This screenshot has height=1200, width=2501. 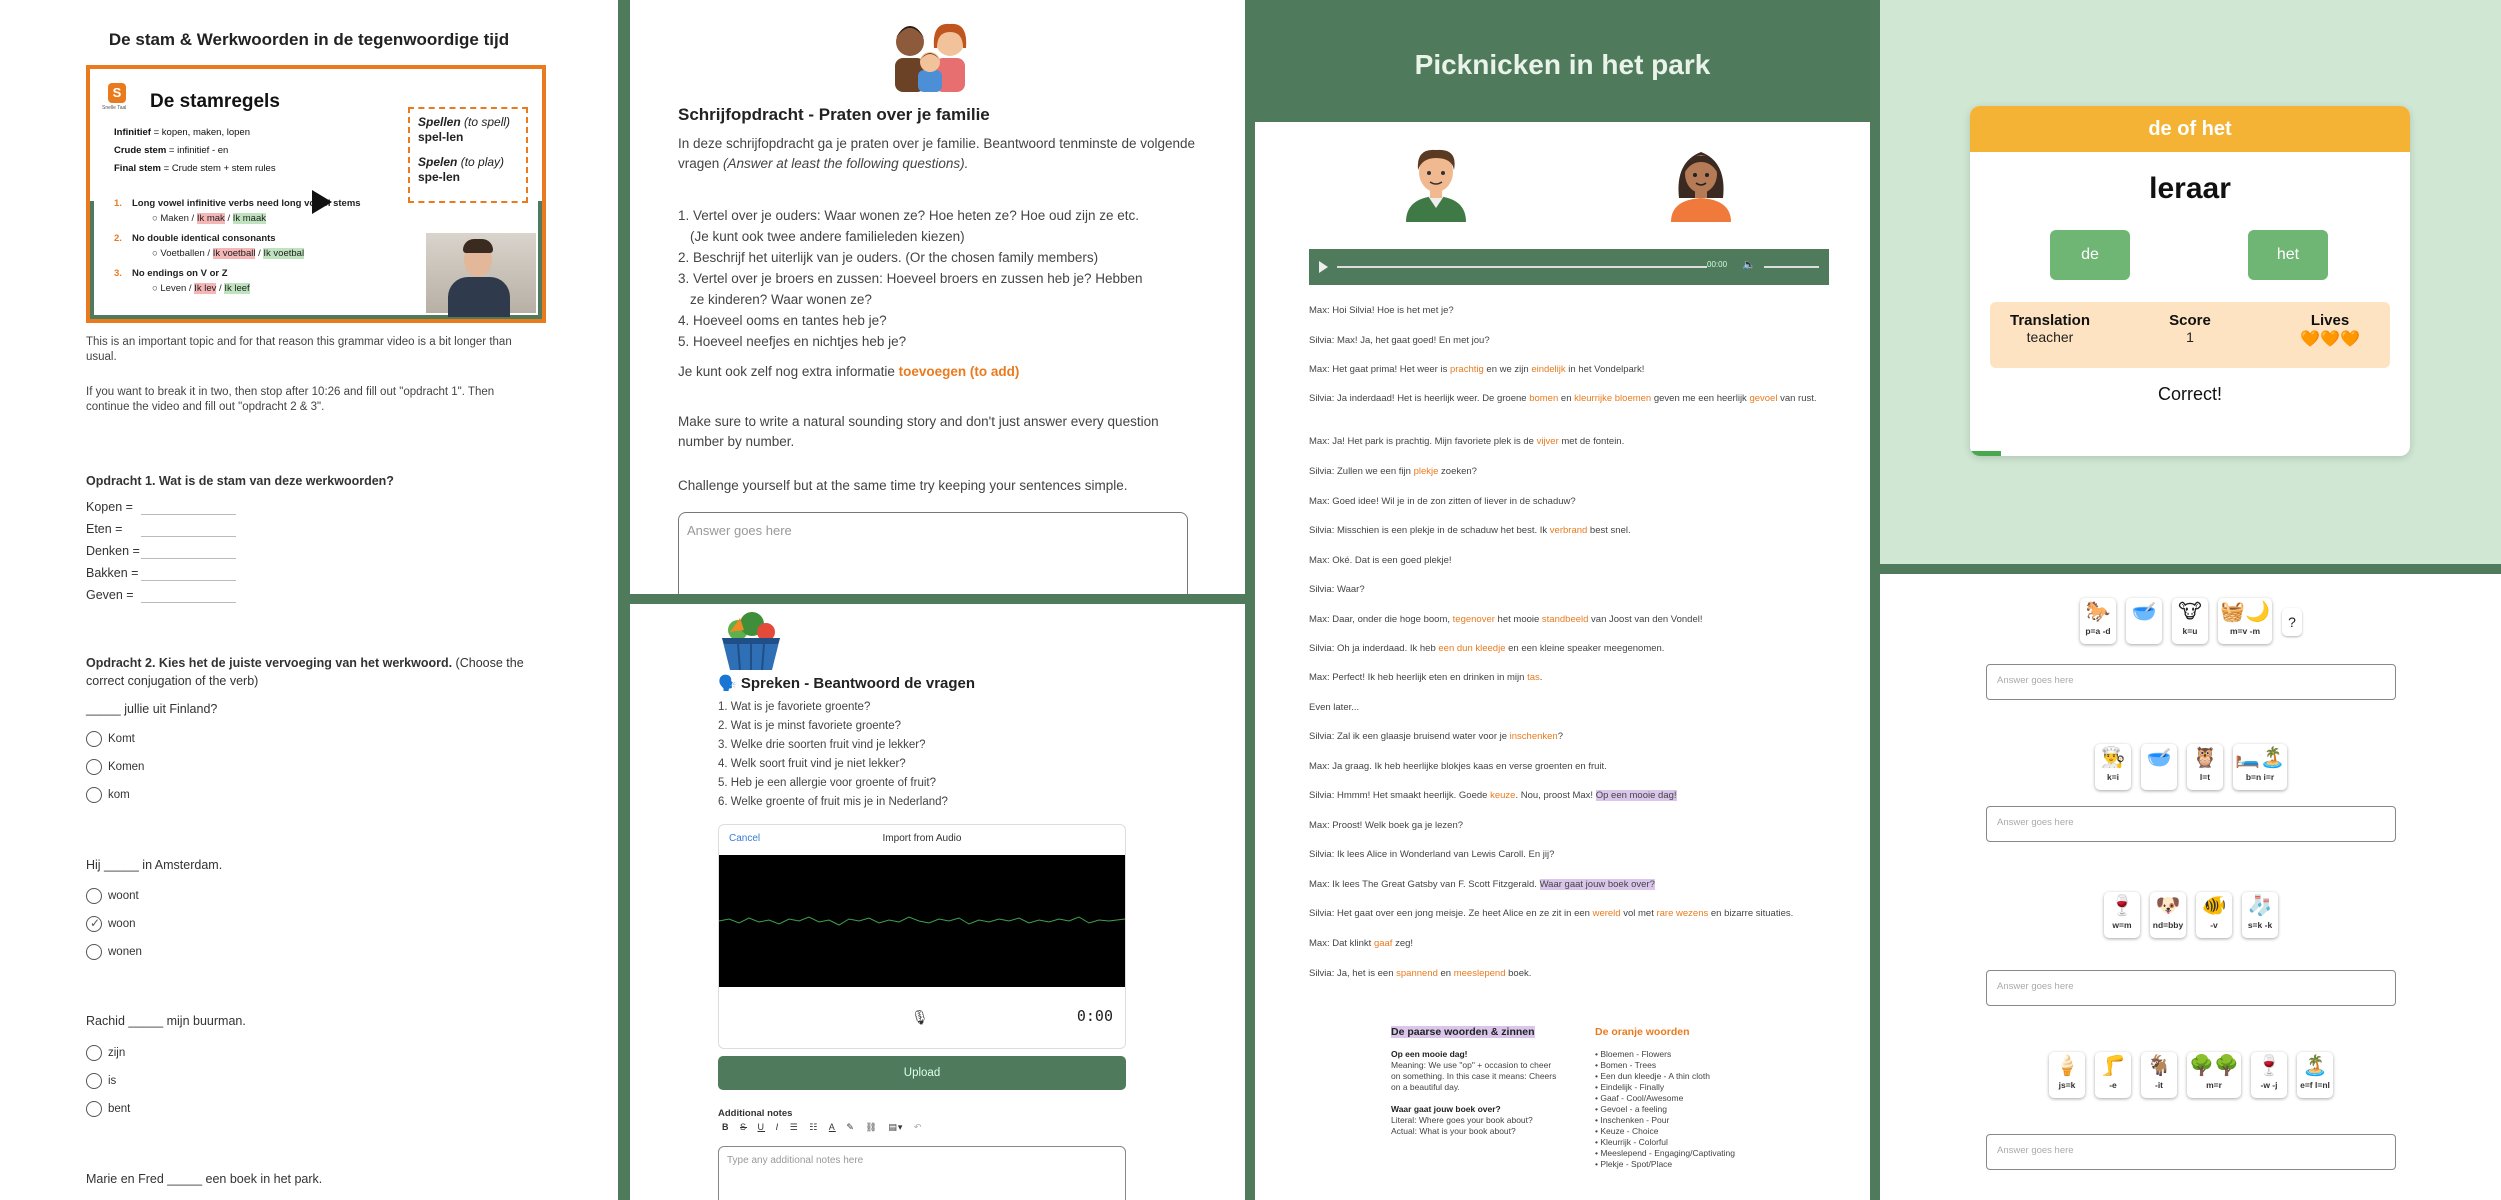 I want to click on score-label: Score, so click(x=2190, y=320).